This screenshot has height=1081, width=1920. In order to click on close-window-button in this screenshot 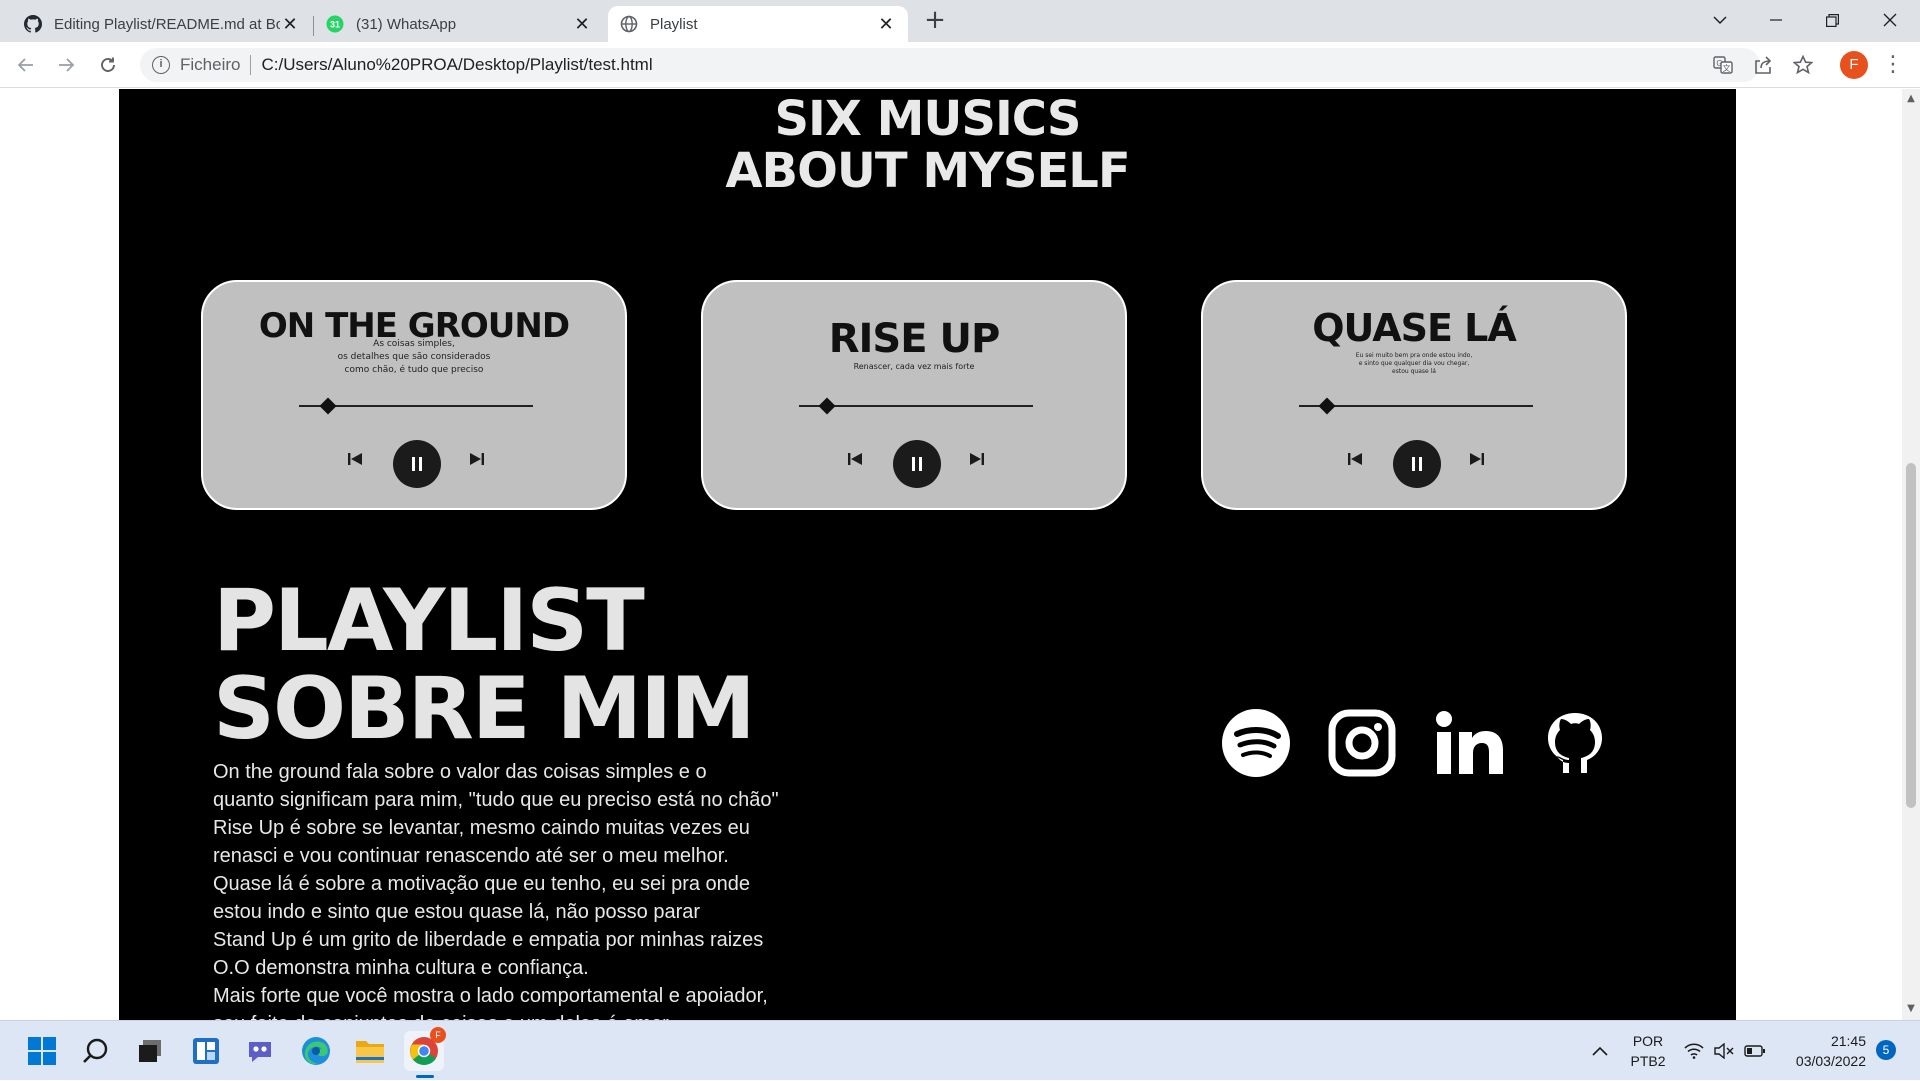, I will do `click(1890, 20)`.